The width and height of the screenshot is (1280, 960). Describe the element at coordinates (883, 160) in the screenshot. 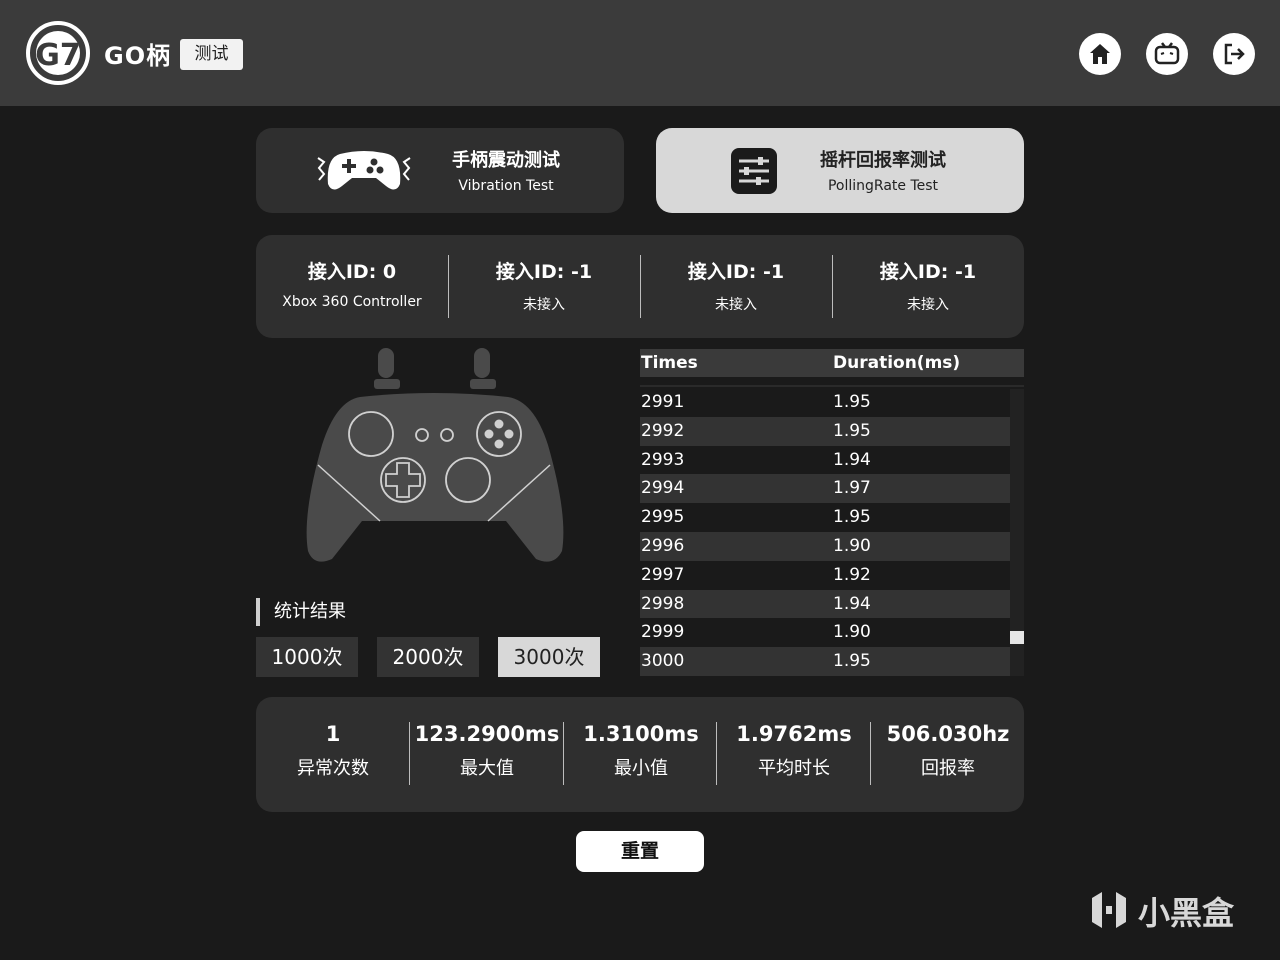

I see `polling-rate-test-title: 摇杆回报率测试` at that location.